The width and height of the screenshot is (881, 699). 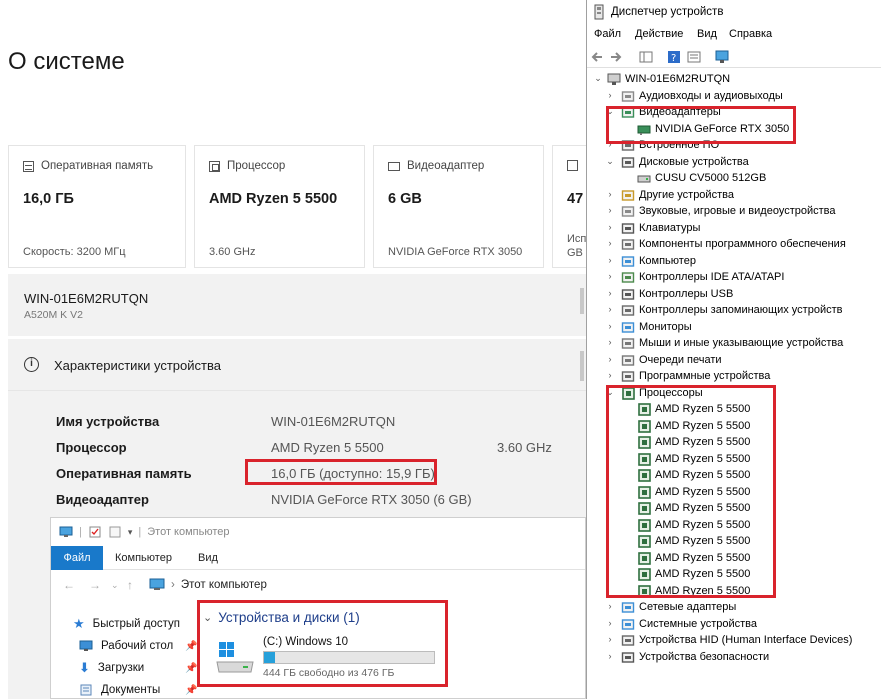 I want to click on processor-icon, so click(x=644, y=541).